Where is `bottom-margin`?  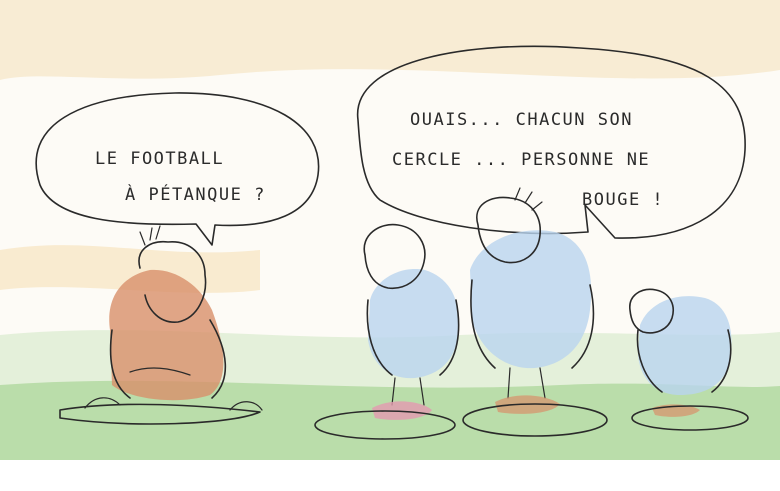 bottom-margin is located at coordinates (390, 475).